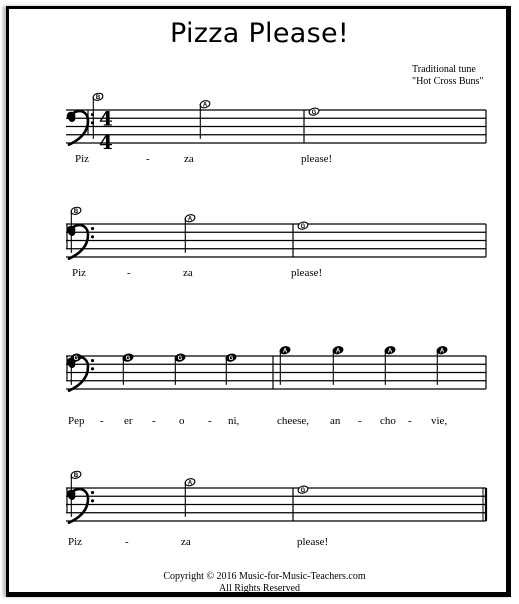 This screenshot has width=519, height=604. I want to click on rights-text: All Rights Reserved, so click(259, 588).